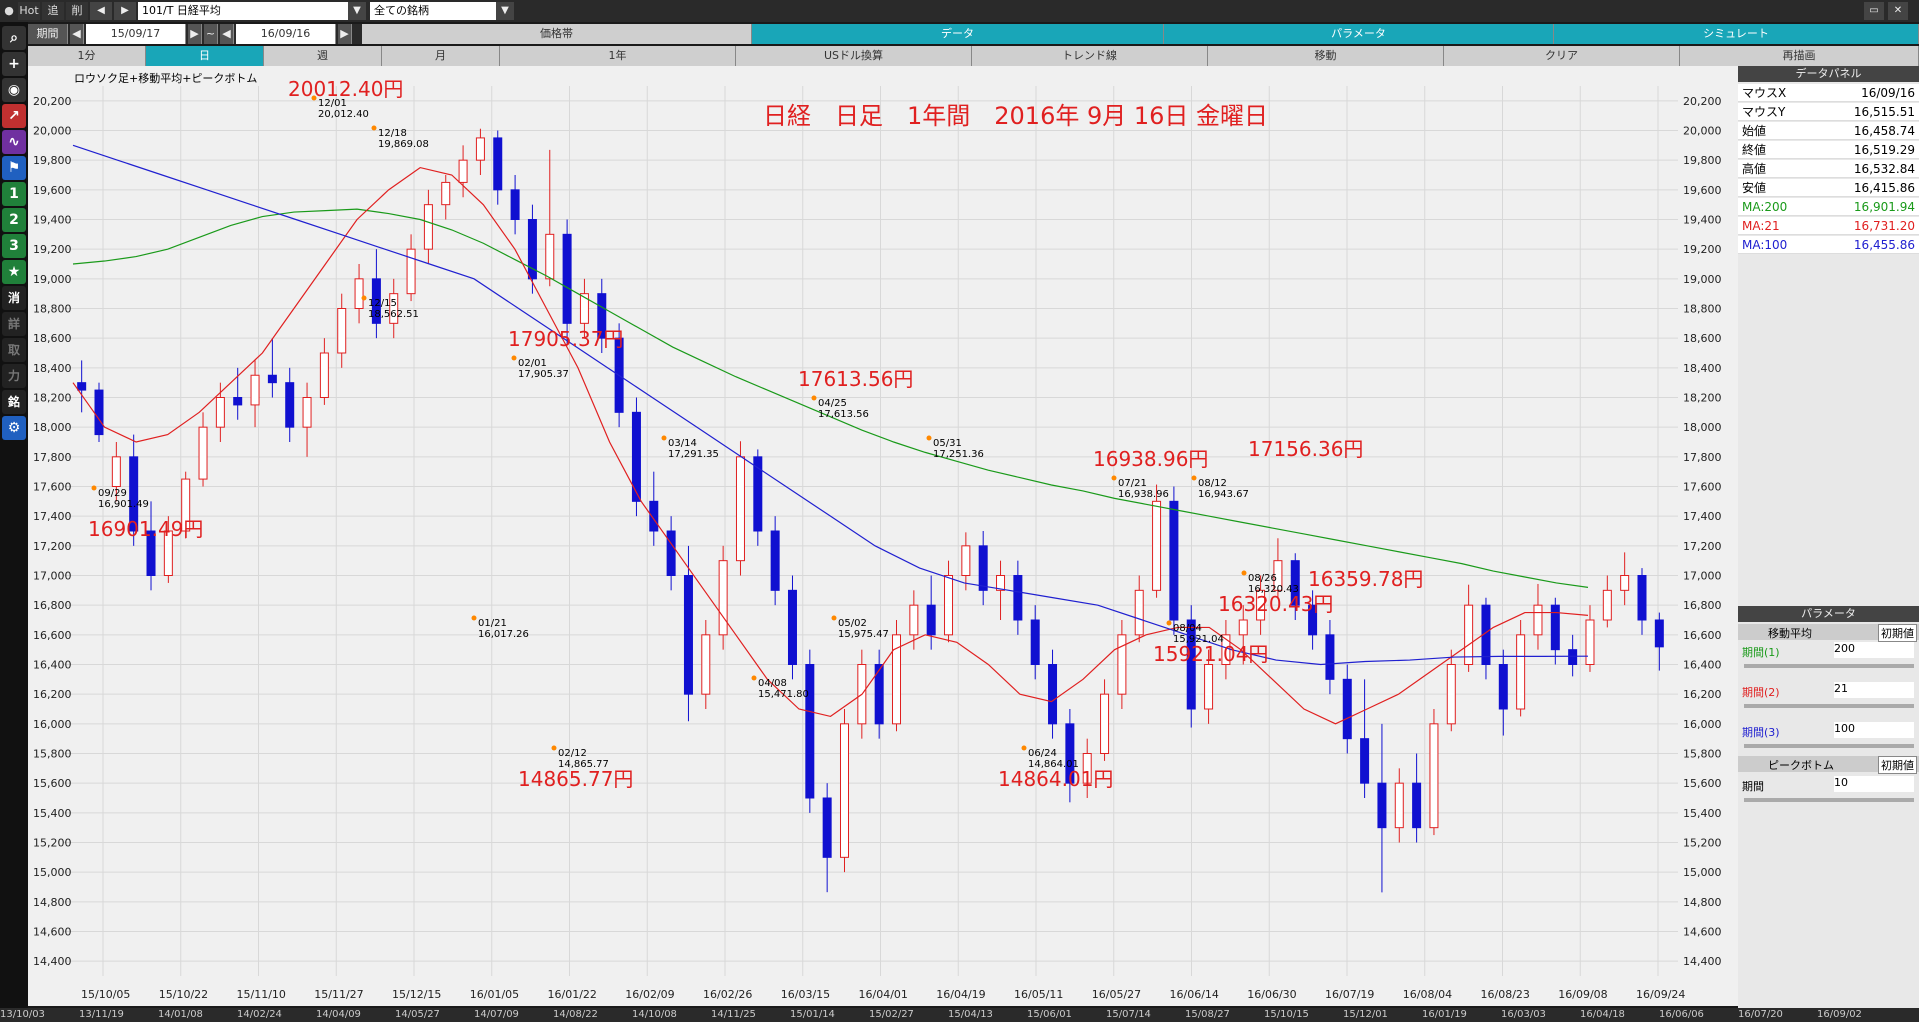 This screenshot has height=1022, width=1919. I want to click on data-row: マウスX 16/09/16, so click(1828, 93).